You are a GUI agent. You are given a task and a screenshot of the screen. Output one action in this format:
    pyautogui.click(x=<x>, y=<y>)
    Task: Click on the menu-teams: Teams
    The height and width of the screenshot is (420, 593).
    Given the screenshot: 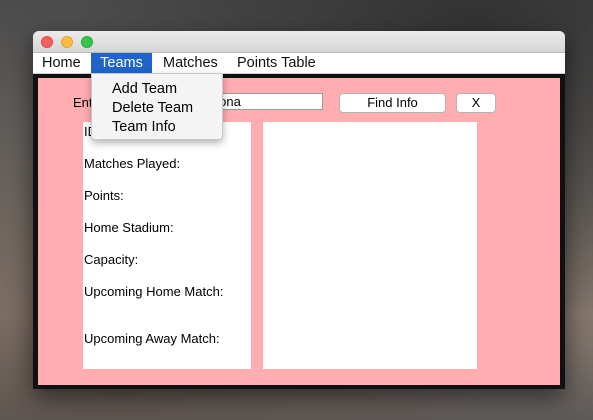 What is the action you would take?
    pyautogui.click(x=121, y=63)
    